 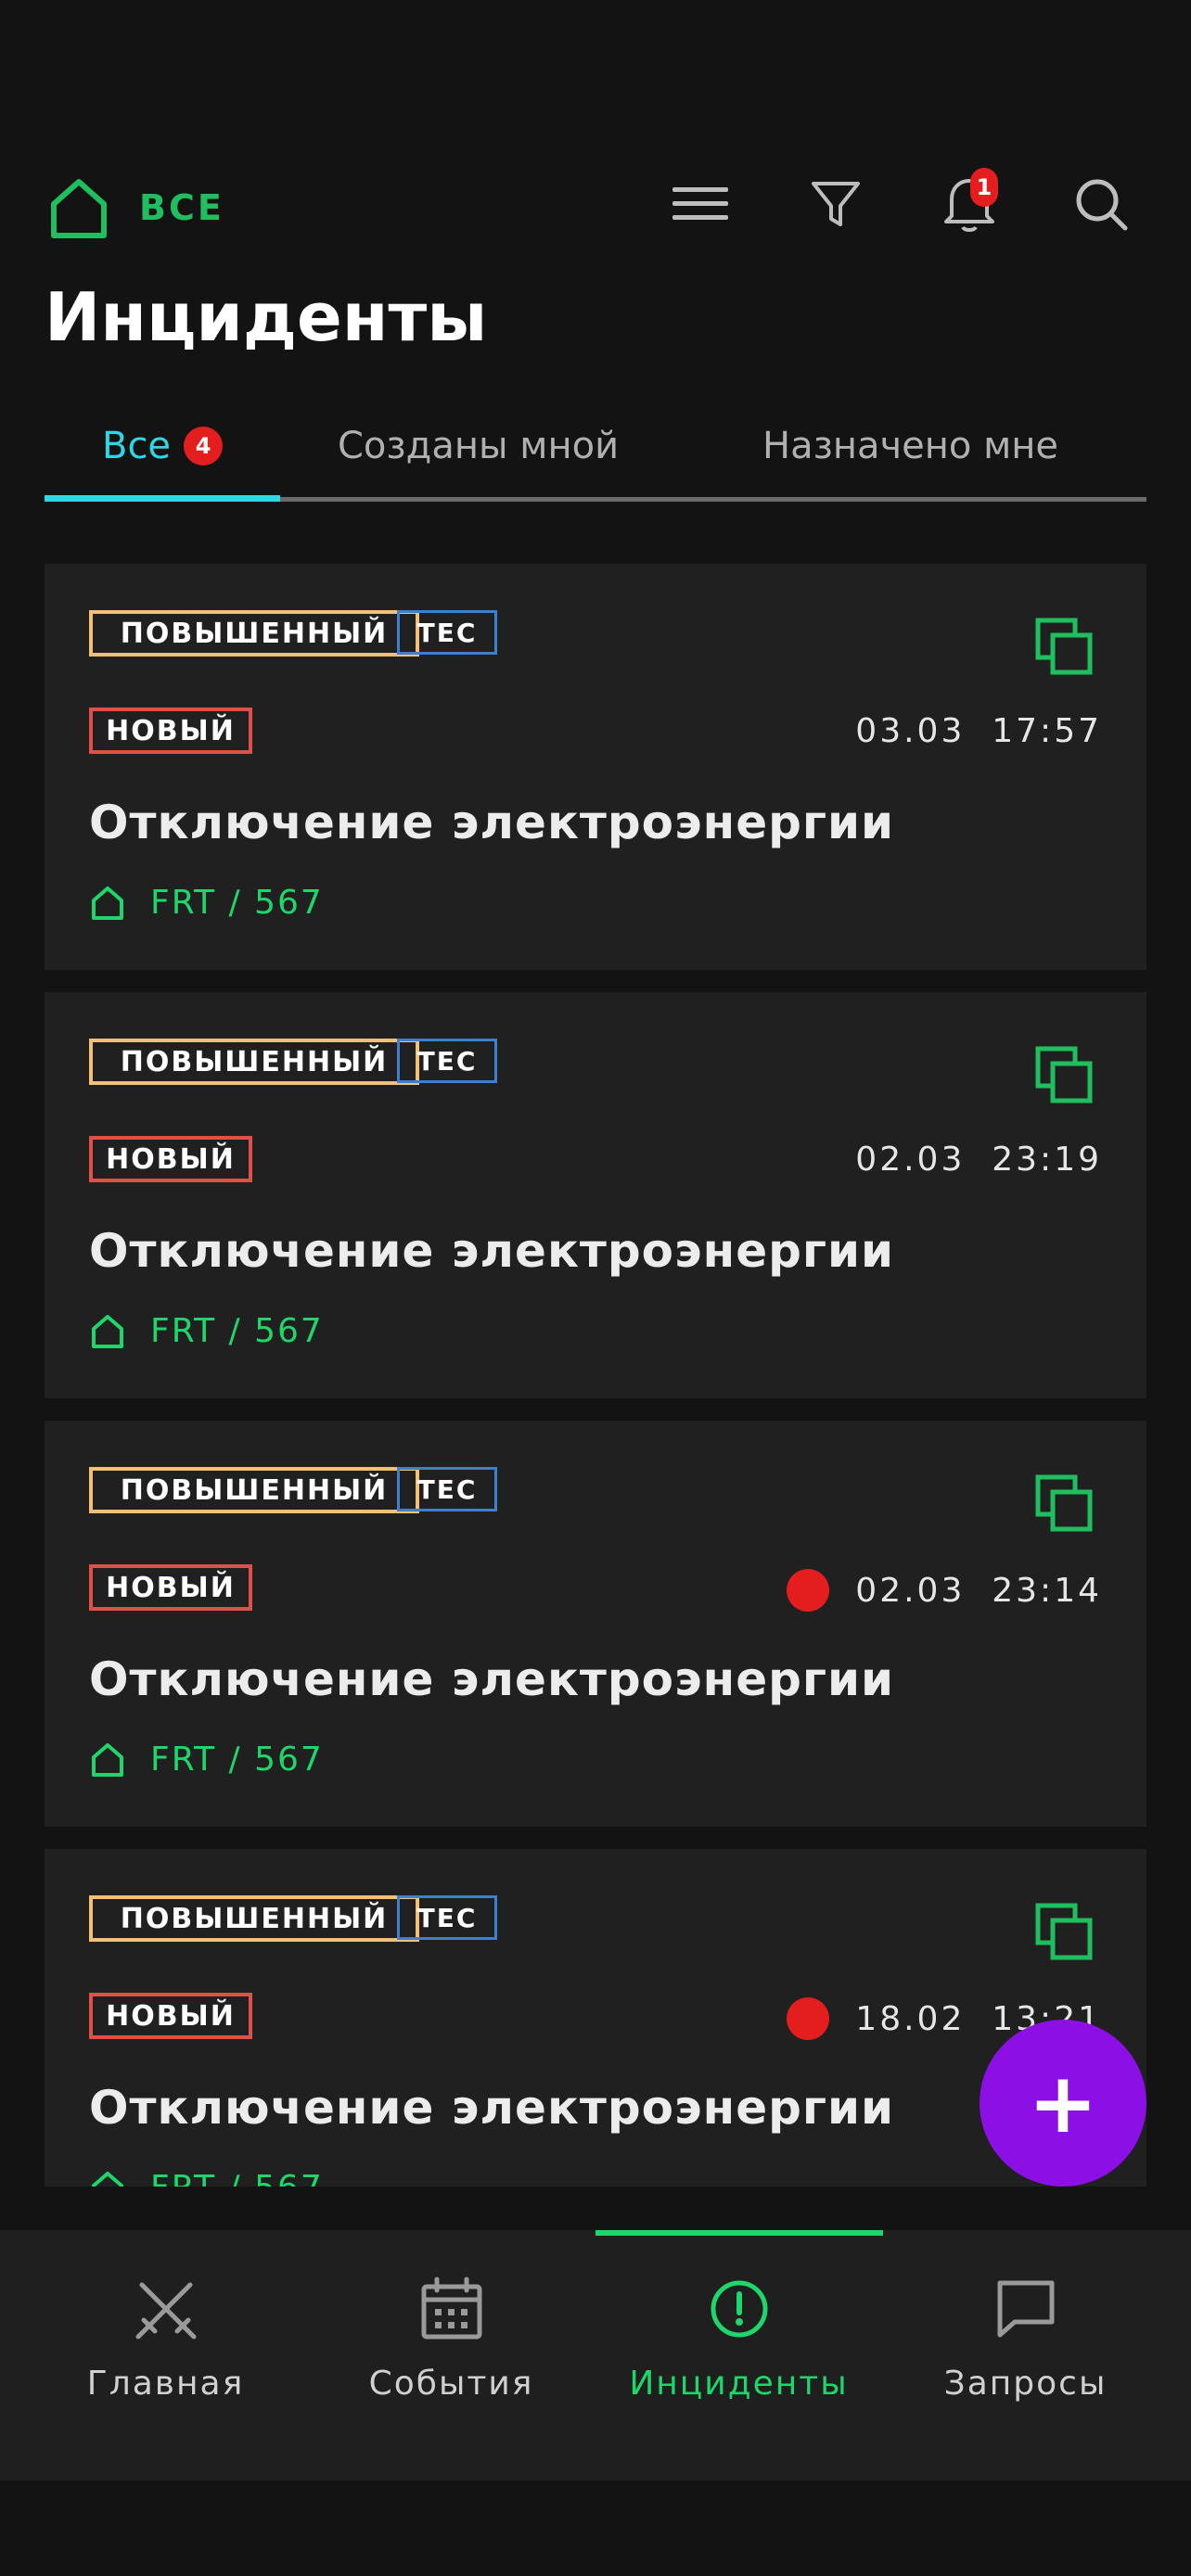 What do you see at coordinates (1047, 1591) in the screenshot?
I see `incident-time: 23:14` at bounding box center [1047, 1591].